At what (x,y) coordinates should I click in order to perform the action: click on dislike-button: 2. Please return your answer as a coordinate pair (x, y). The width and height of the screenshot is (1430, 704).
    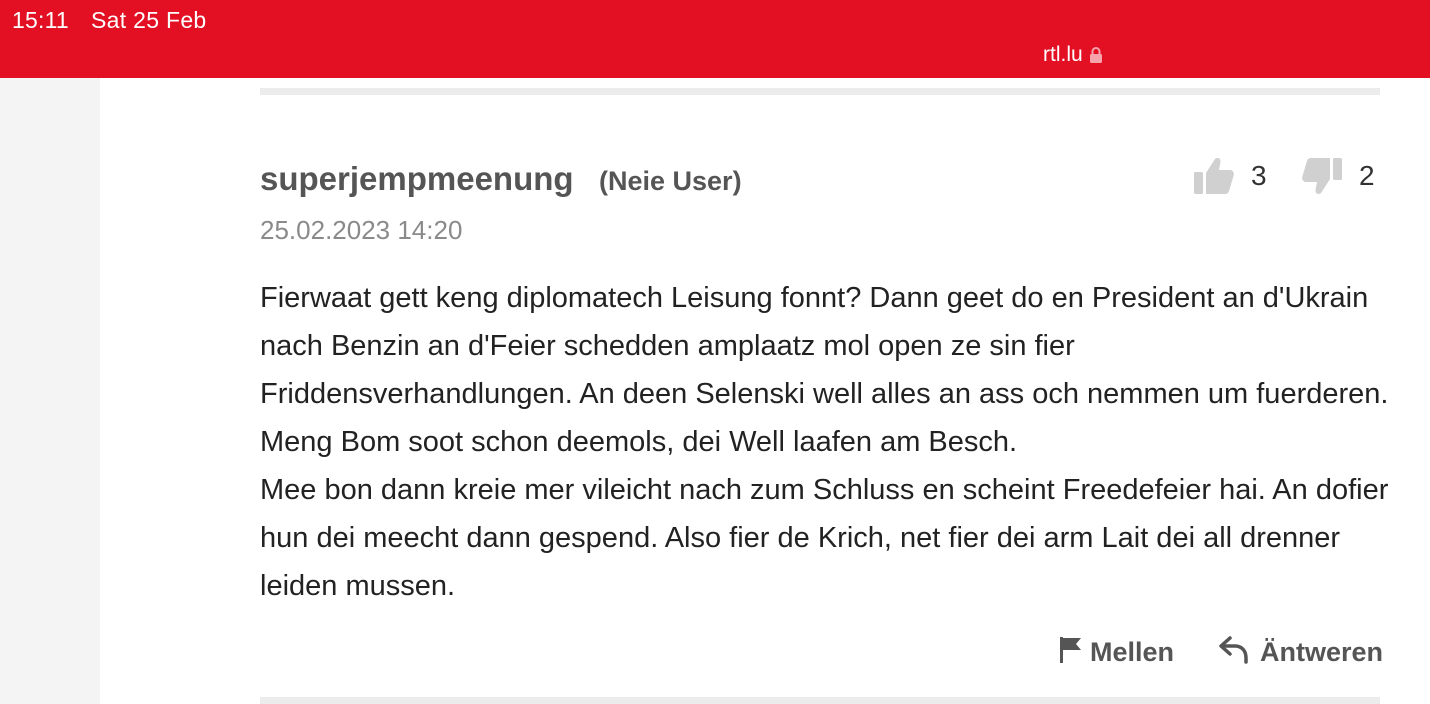
    Looking at the image, I should click on (1338, 176).